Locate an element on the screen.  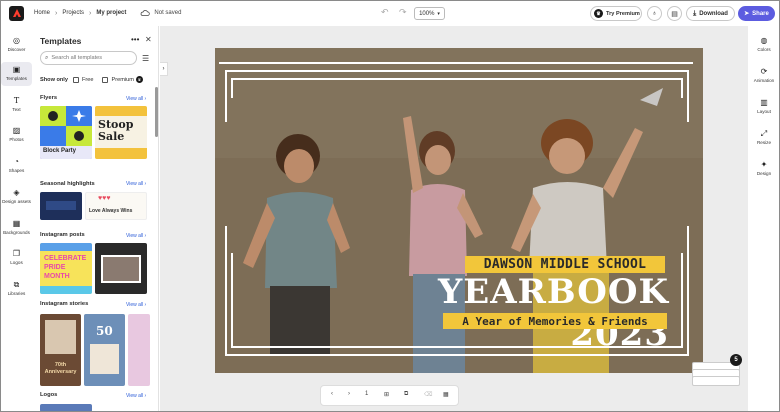
thumb-text-fifty: 50 is located at coordinates (104, 331).